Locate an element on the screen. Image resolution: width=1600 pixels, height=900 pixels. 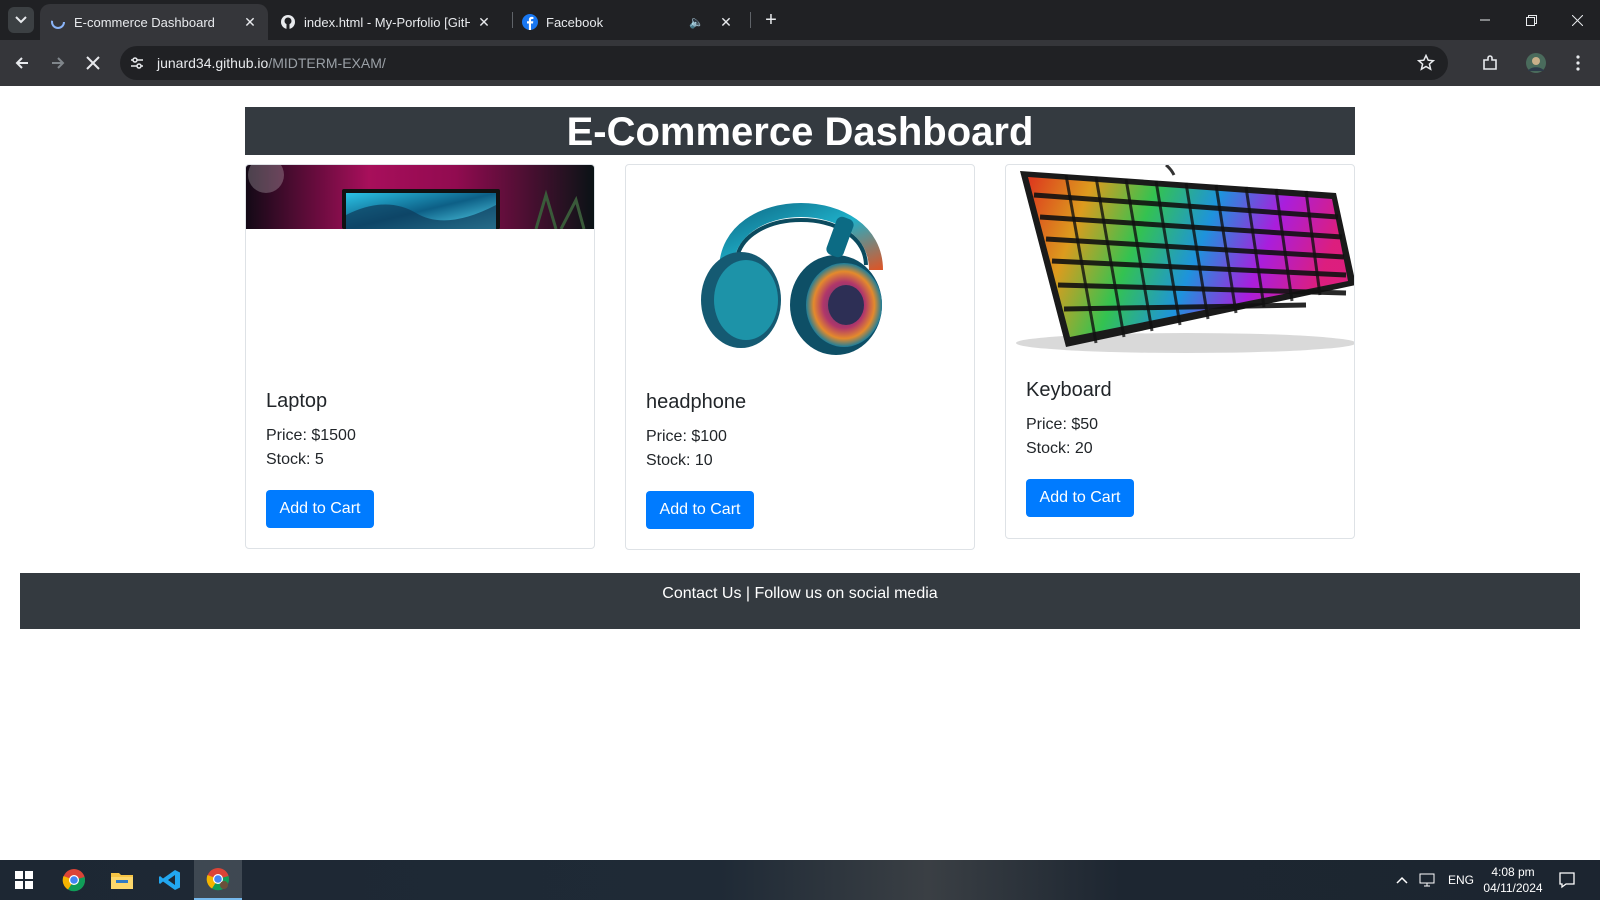
show-hidden-icons-button is located at coordinates (1402, 880).